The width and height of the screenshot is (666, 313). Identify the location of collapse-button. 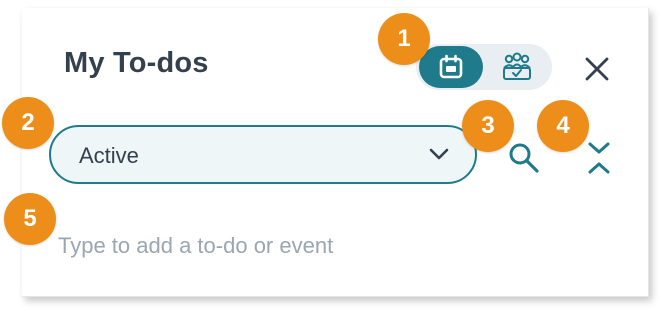
(599, 158).